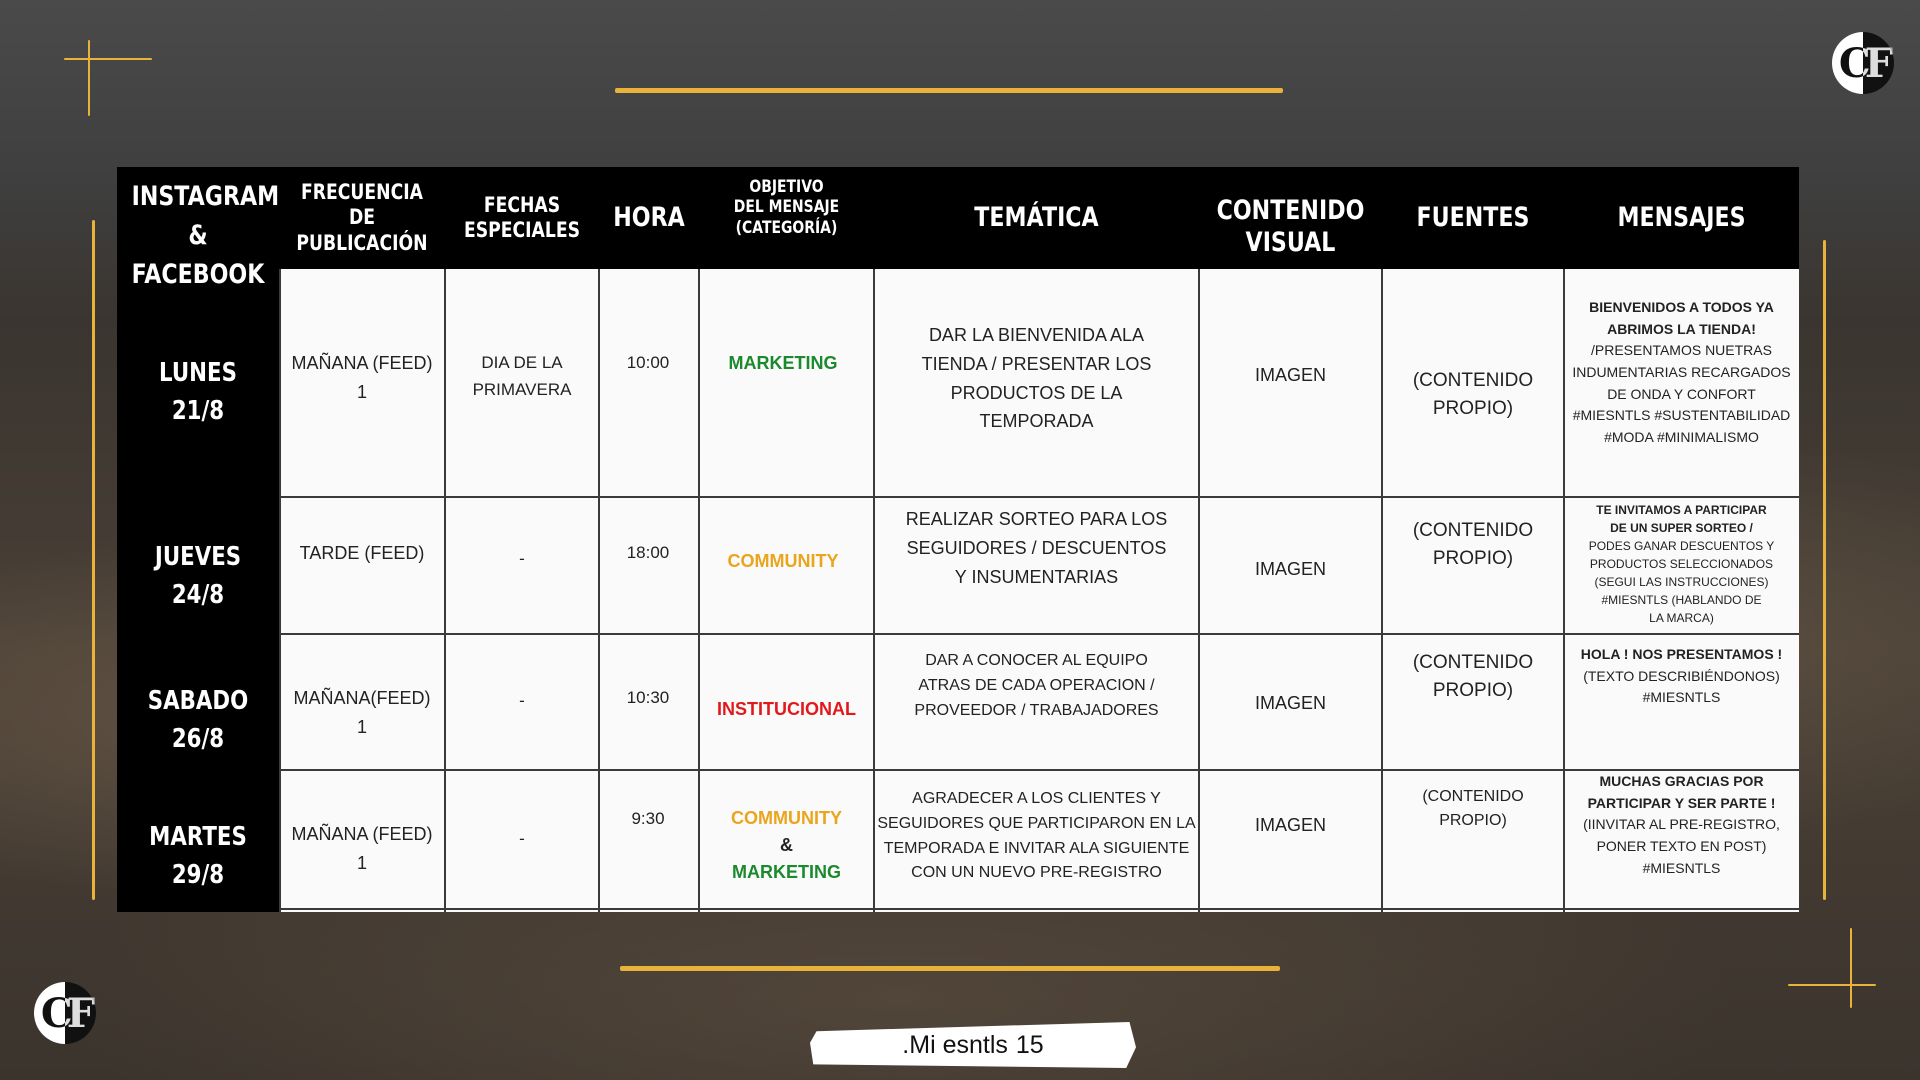 This screenshot has width=1920, height=1080. I want to click on brand-logo-top: CF, so click(1863, 63).